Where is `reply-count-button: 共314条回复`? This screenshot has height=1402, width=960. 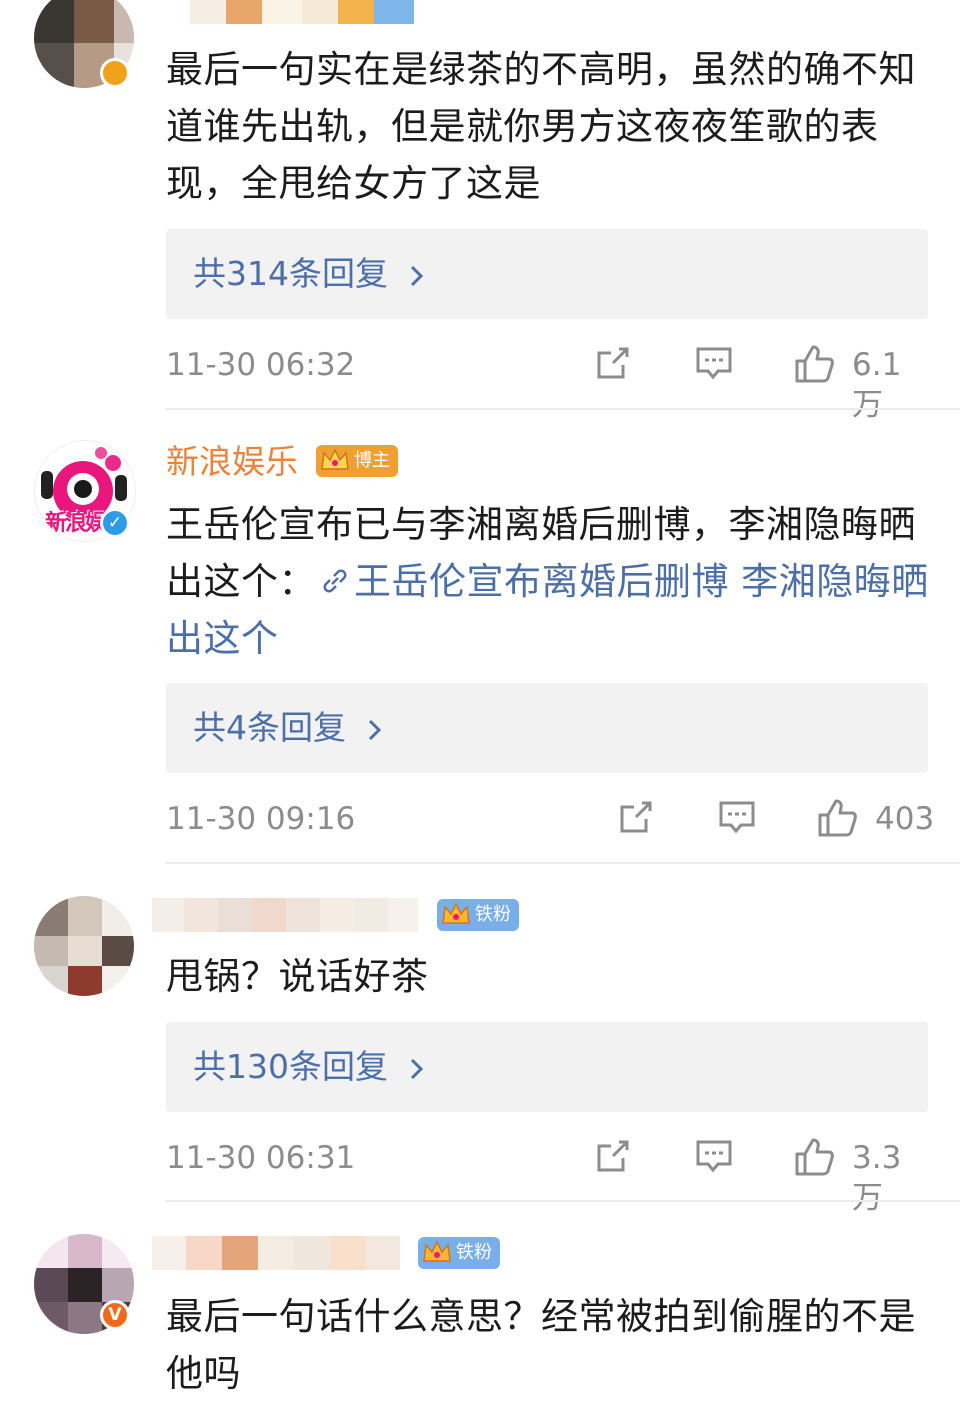 reply-count-button: 共314条回复 is located at coordinates (547, 274).